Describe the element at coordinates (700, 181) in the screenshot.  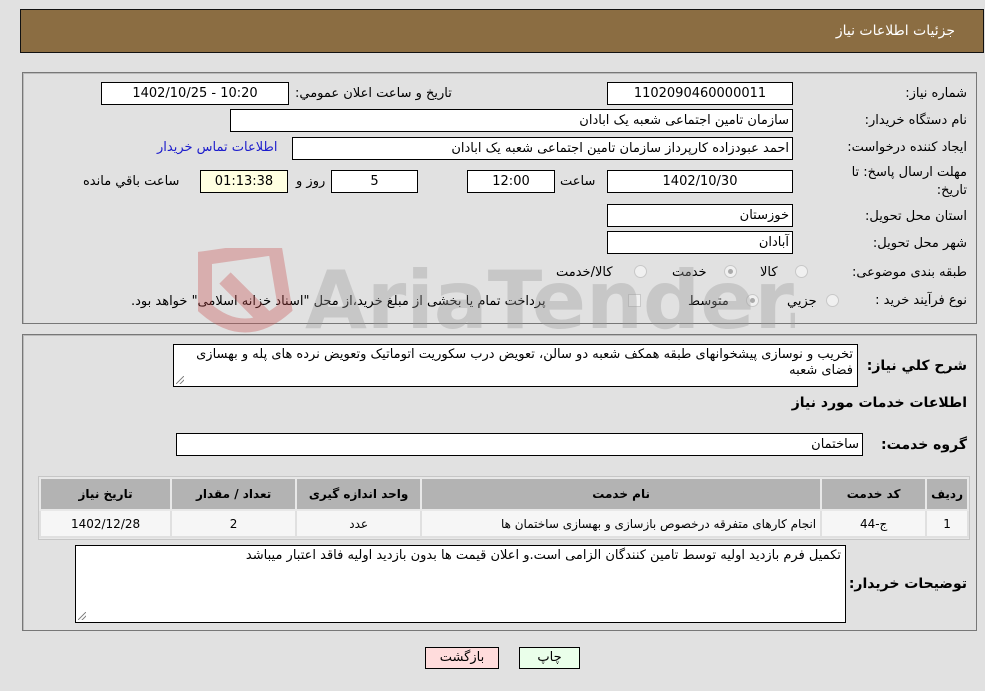
I see `deadline-date-field: 1402/10/30` at that location.